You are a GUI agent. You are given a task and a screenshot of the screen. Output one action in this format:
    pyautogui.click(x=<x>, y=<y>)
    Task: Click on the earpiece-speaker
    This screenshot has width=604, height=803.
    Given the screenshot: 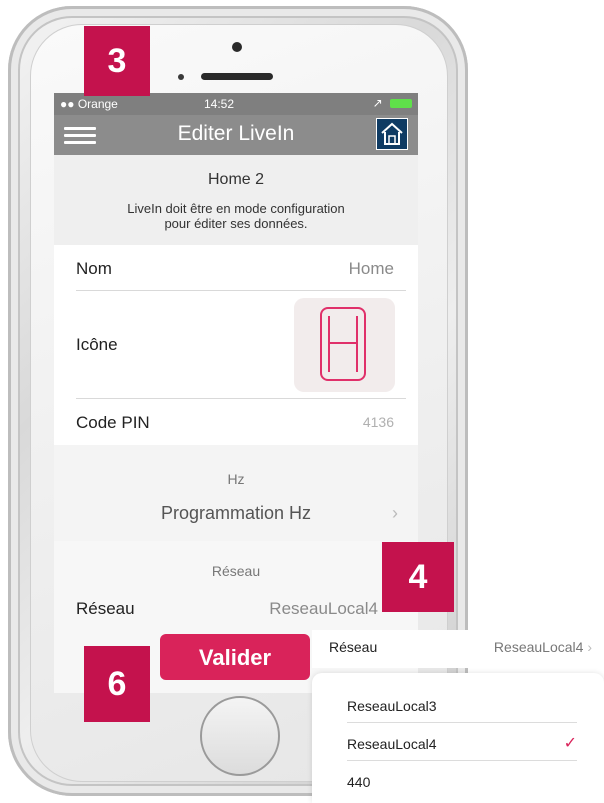 What is the action you would take?
    pyautogui.click(x=237, y=76)
    